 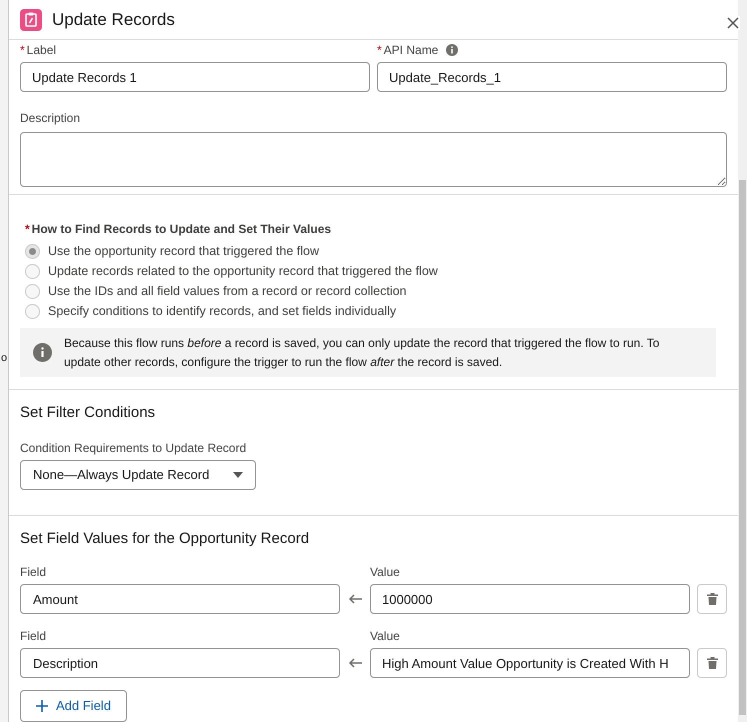 I want to click on section-heading: Set Field Values for the Opportunity Record, so click(x=165, y=538).